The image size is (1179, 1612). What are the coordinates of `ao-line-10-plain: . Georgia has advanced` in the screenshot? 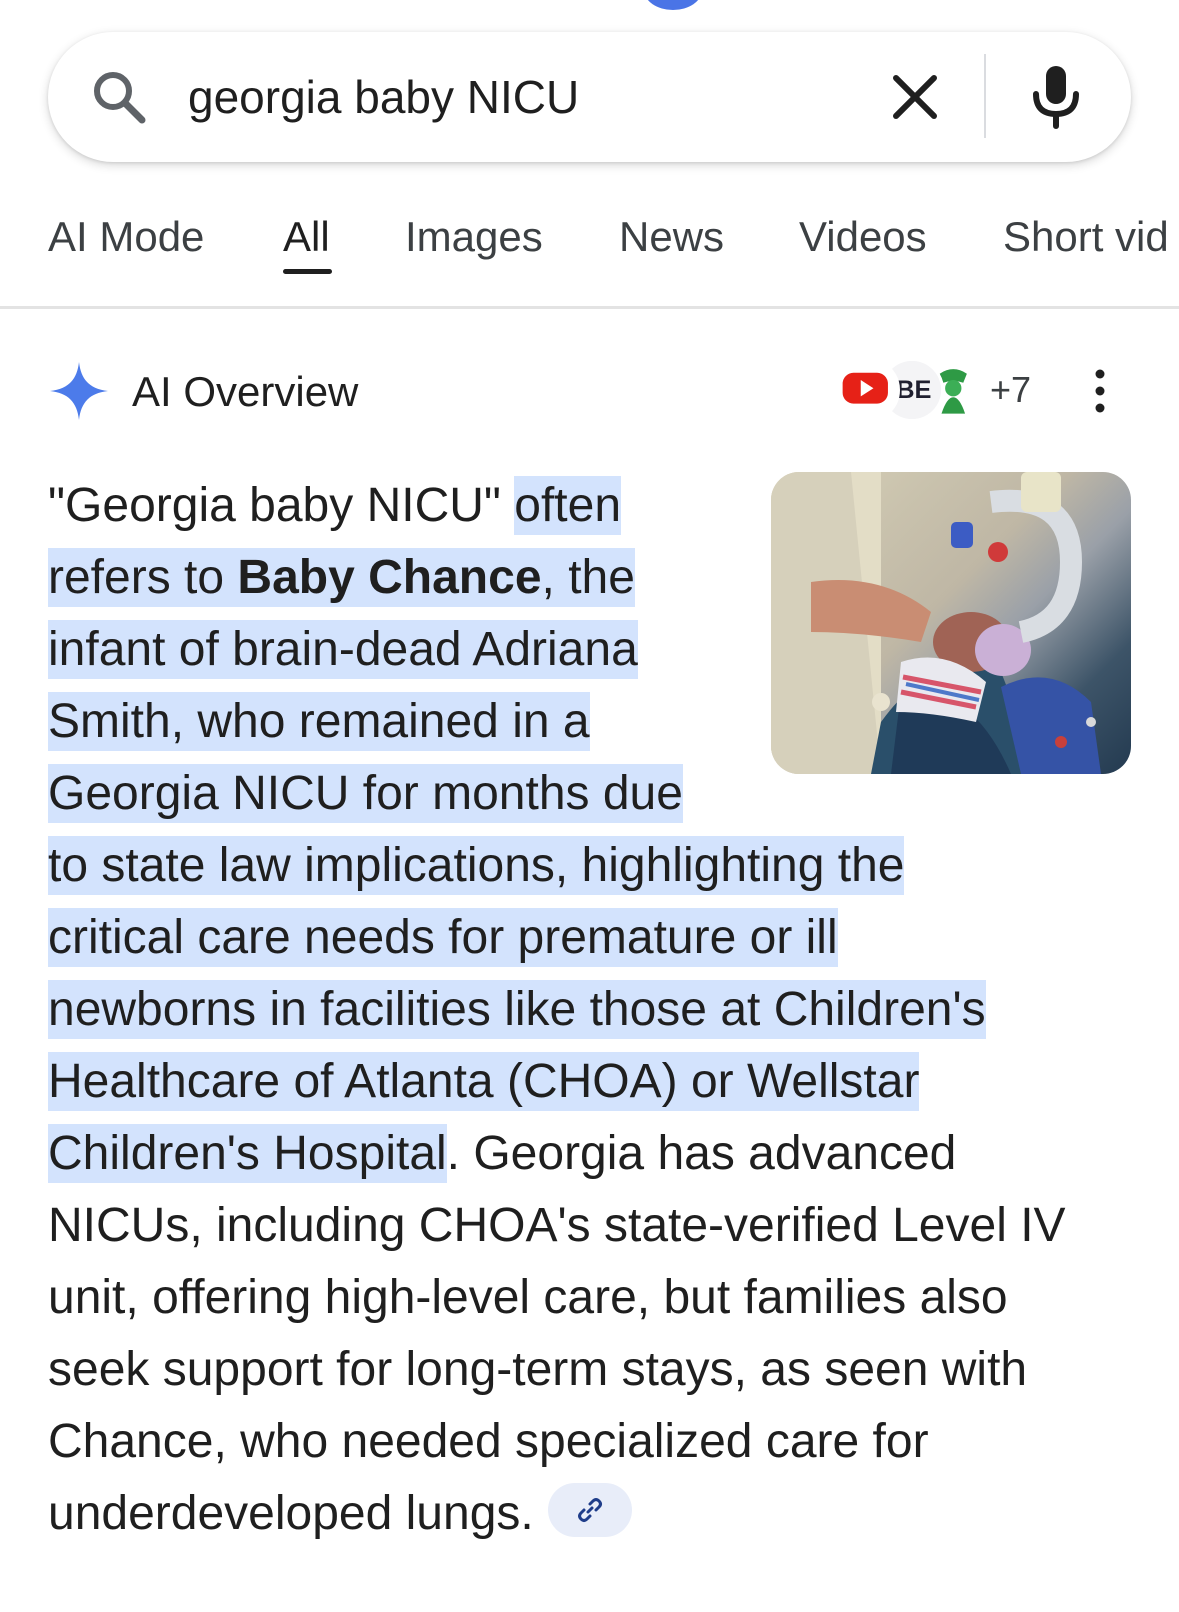 It's located at (701, 1153).